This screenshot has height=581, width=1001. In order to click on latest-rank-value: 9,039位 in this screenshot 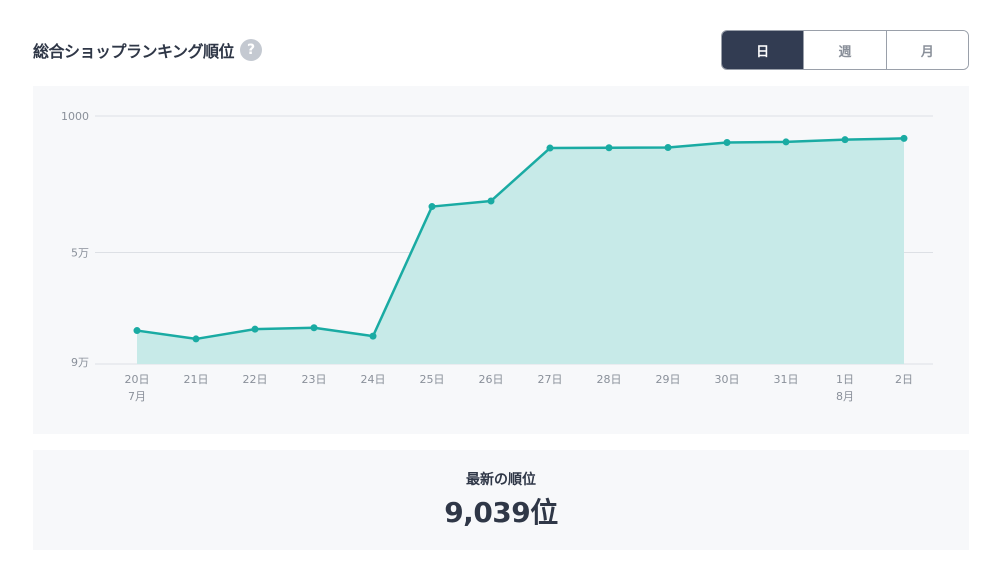, I will do `click(501, 512)`.